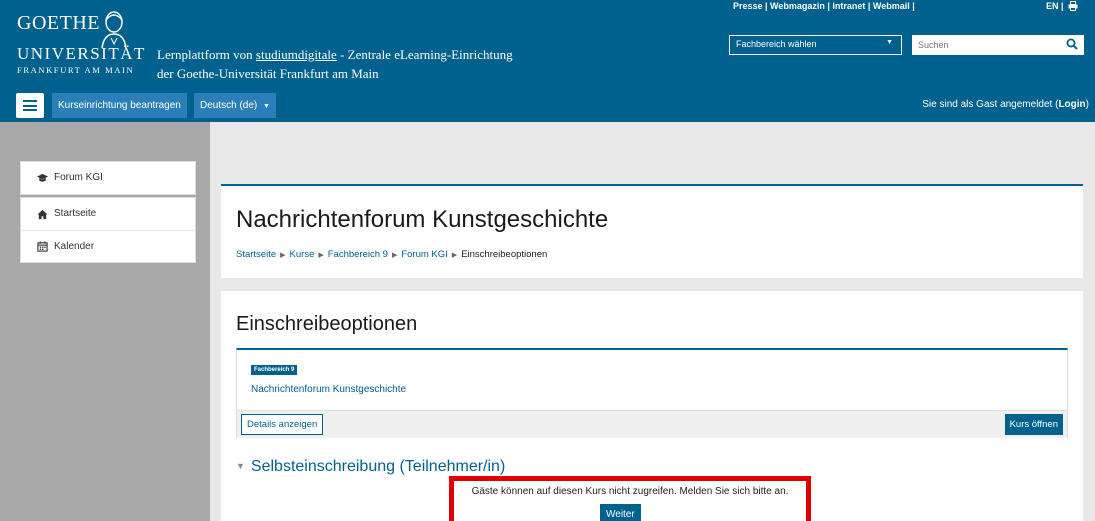 The height and width of the screenshot is (521, 1095). What do you see at coordinates (1071, 104) in the screenshot?
I see `login-link: Login` at bounding box center [1071, 104].